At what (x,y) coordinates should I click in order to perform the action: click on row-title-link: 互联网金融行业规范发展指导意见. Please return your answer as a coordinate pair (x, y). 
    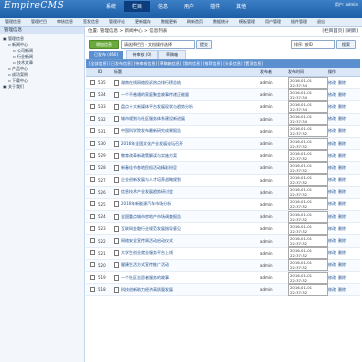
    Looking at the image, I should click on (151, 229).